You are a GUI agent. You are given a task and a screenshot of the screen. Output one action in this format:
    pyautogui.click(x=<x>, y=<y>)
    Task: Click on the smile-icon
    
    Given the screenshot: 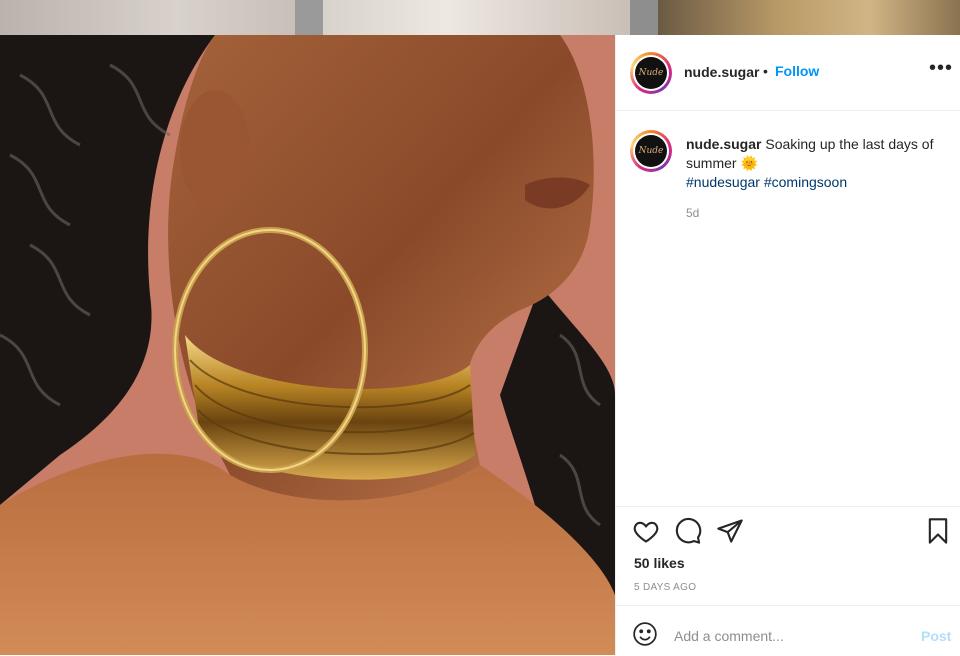 What is the action you would take?
    pyautogui.click(x=645, y=634)
    